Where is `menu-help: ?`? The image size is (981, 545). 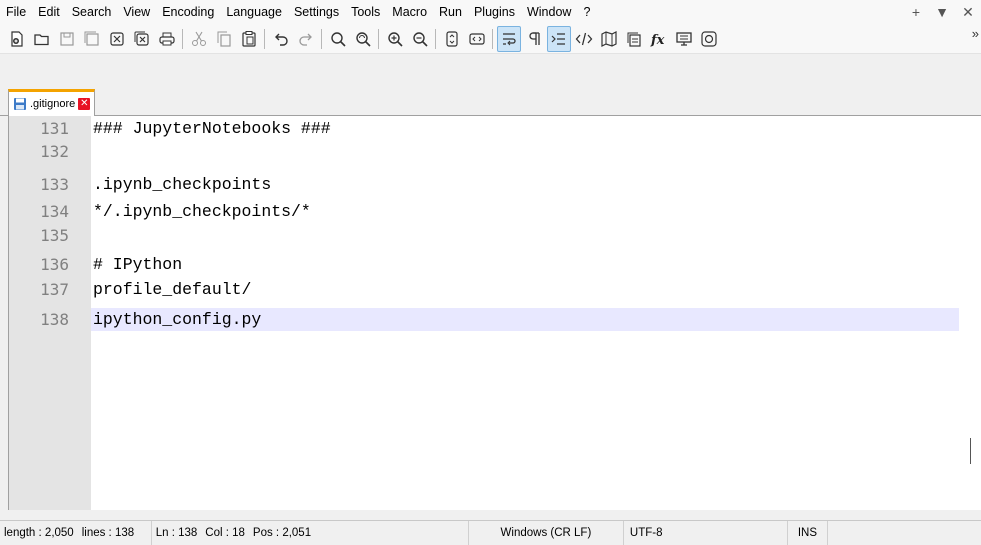
menu-help: ? is located at coordinates (586, 12).